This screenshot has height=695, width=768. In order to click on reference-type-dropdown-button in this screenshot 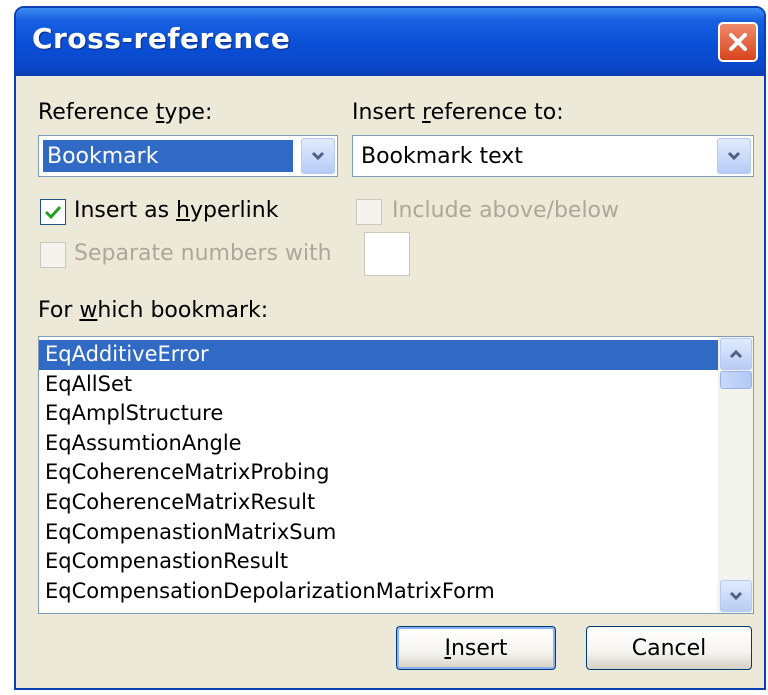, I will do `click(318, 156)`.